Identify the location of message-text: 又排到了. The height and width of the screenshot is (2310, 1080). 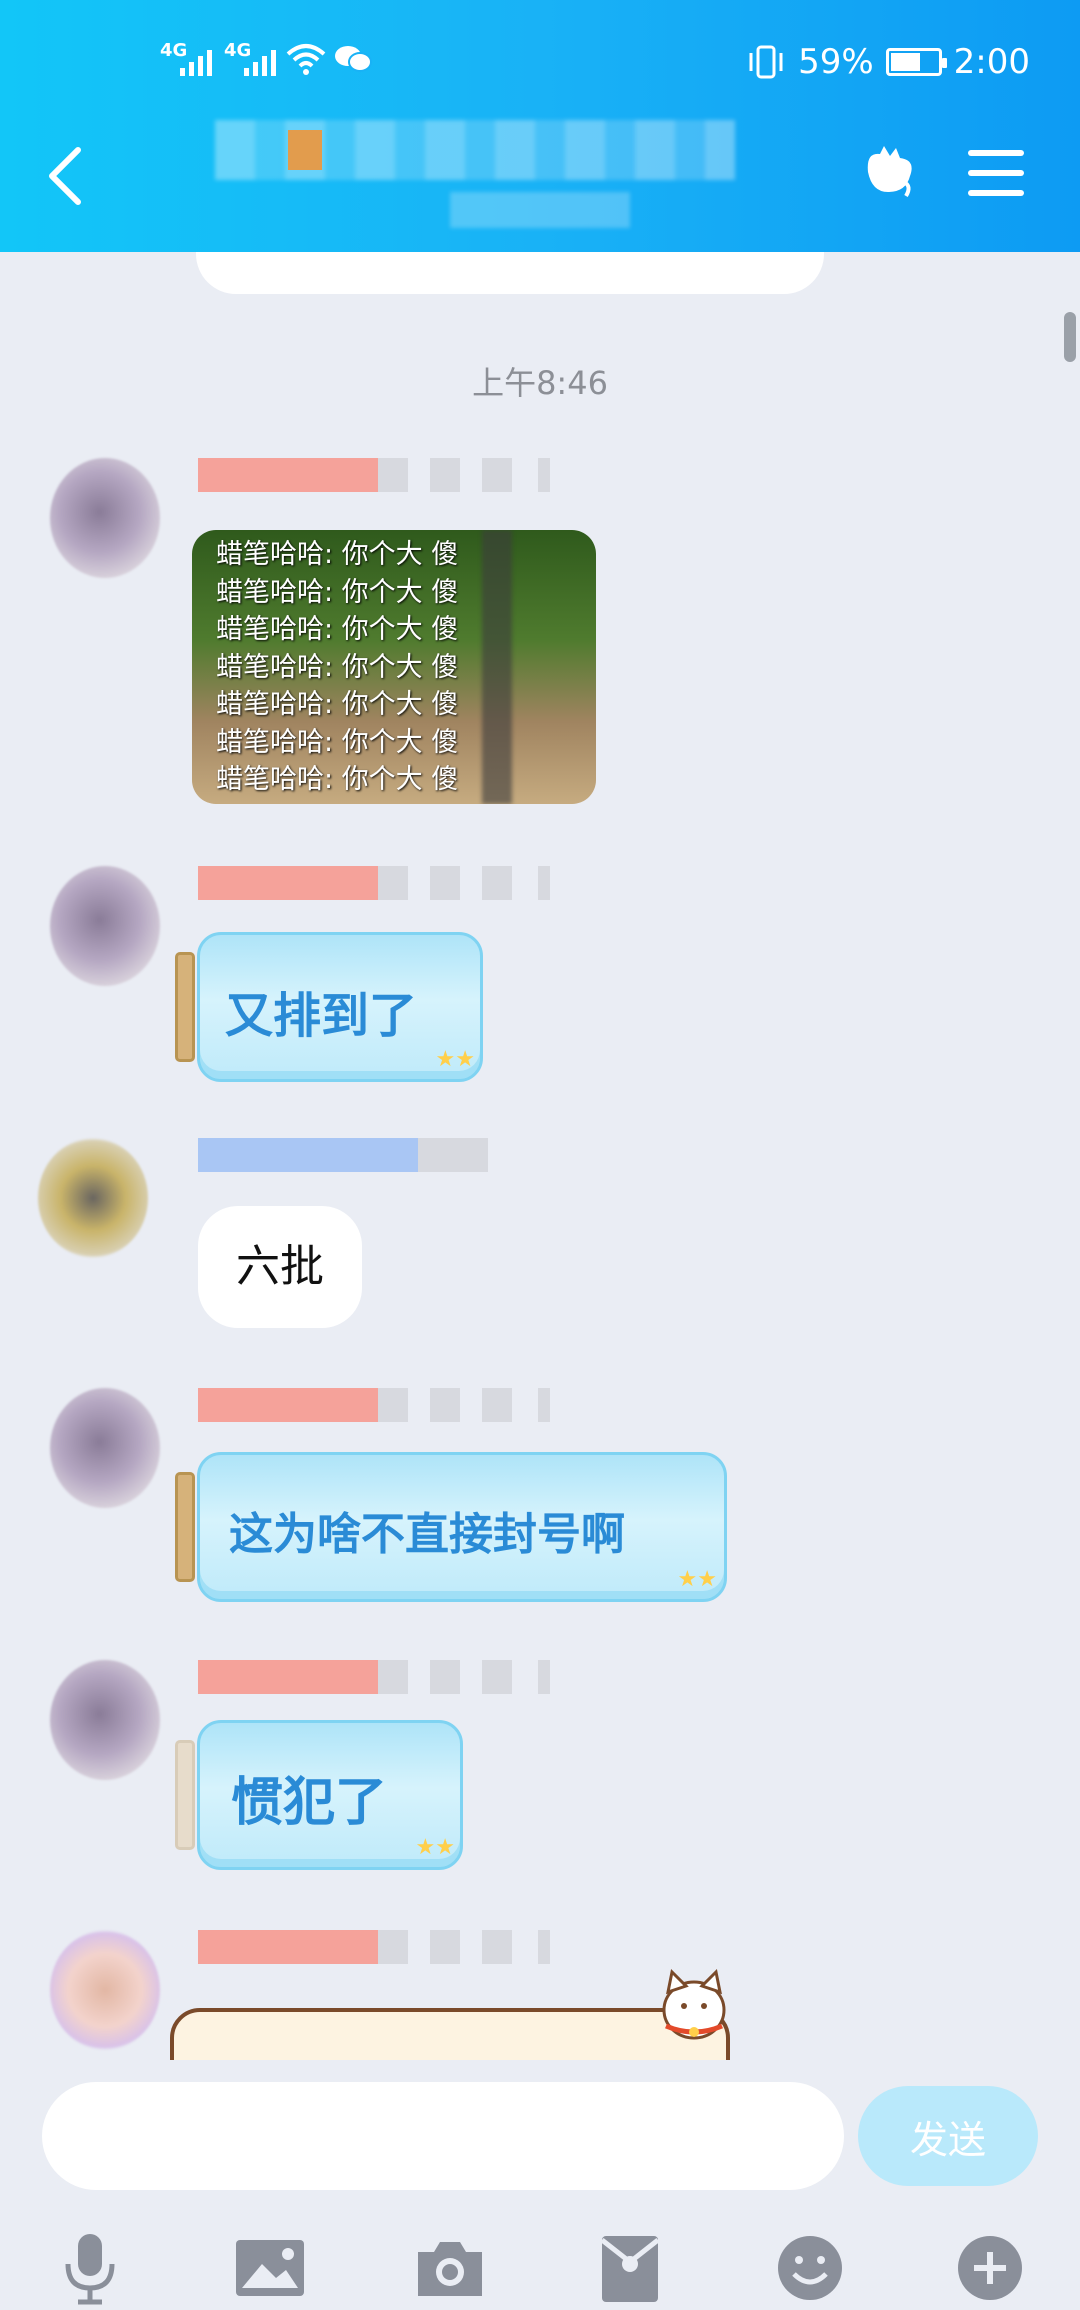
(321, 1016).